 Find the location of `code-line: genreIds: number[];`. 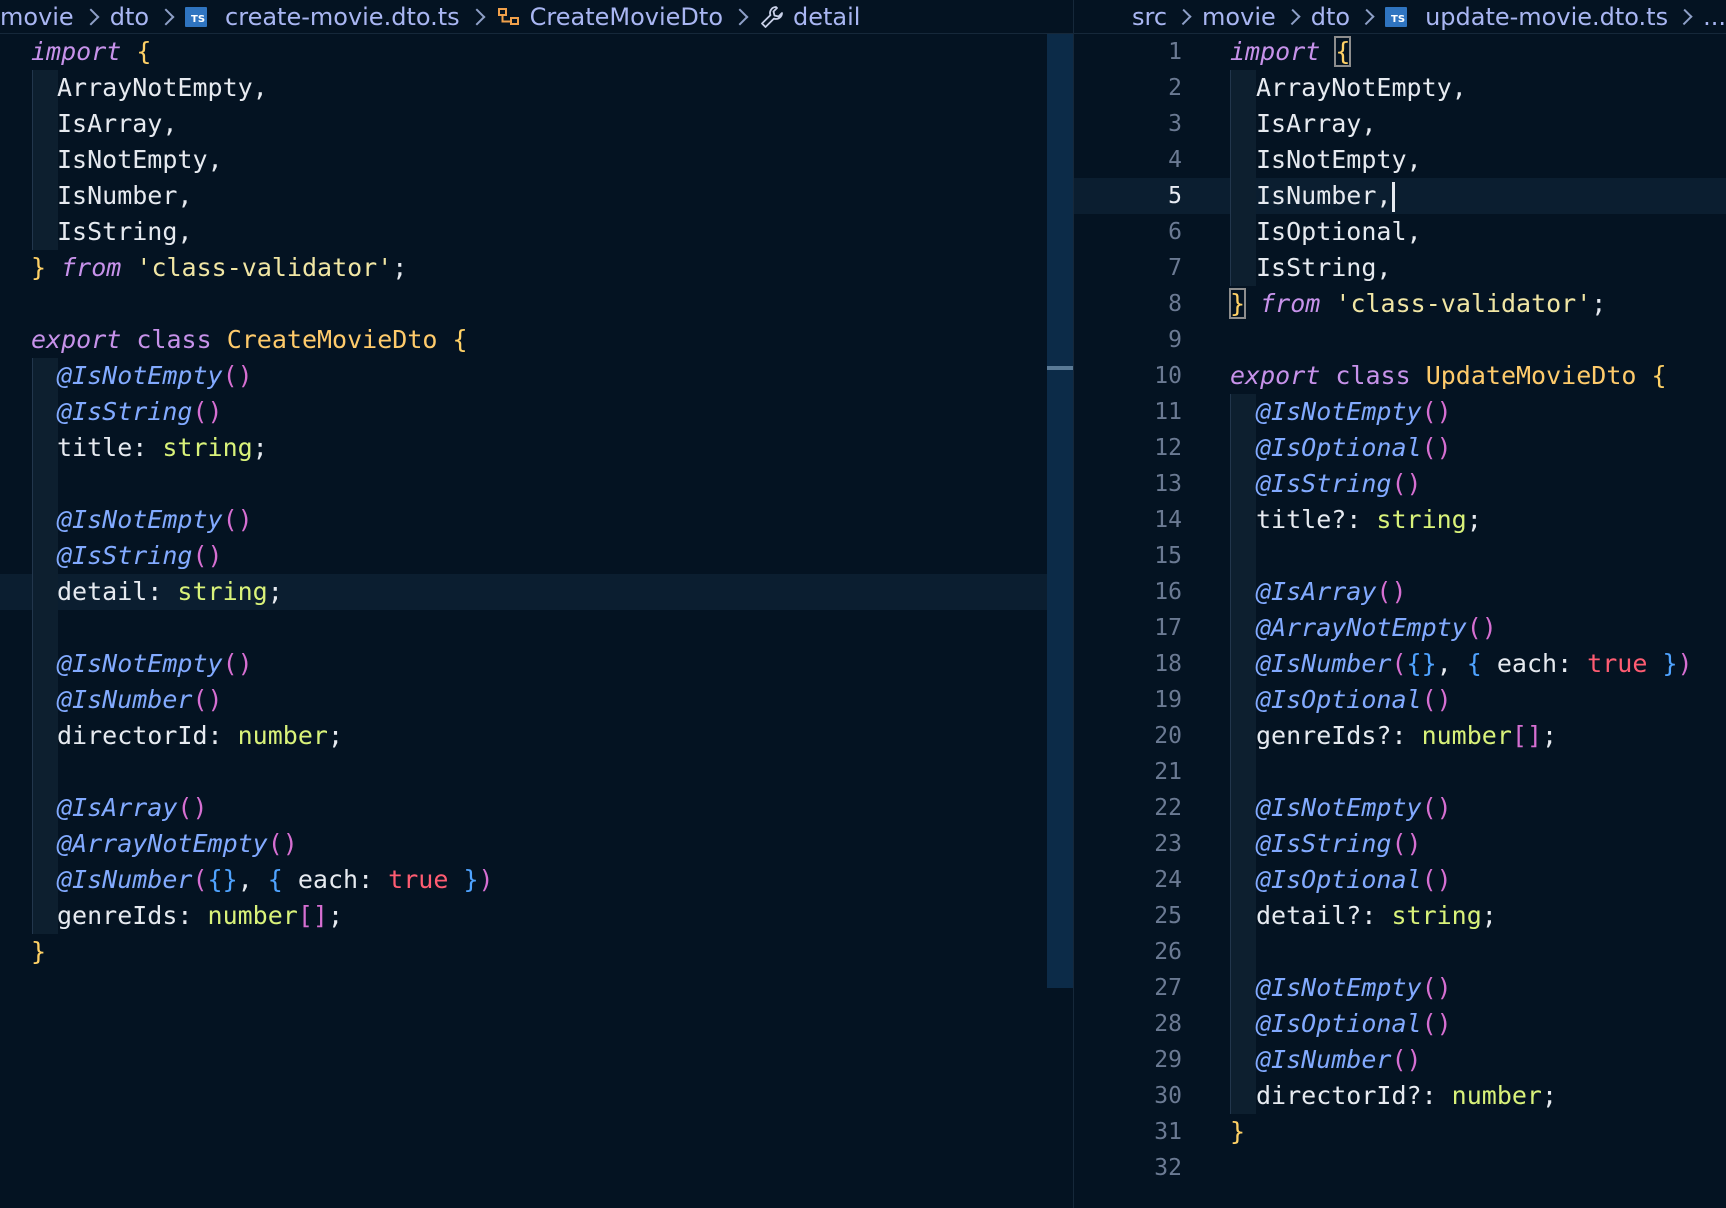

code-line: genreIds: number[]; is located at coordinates (536, 916).